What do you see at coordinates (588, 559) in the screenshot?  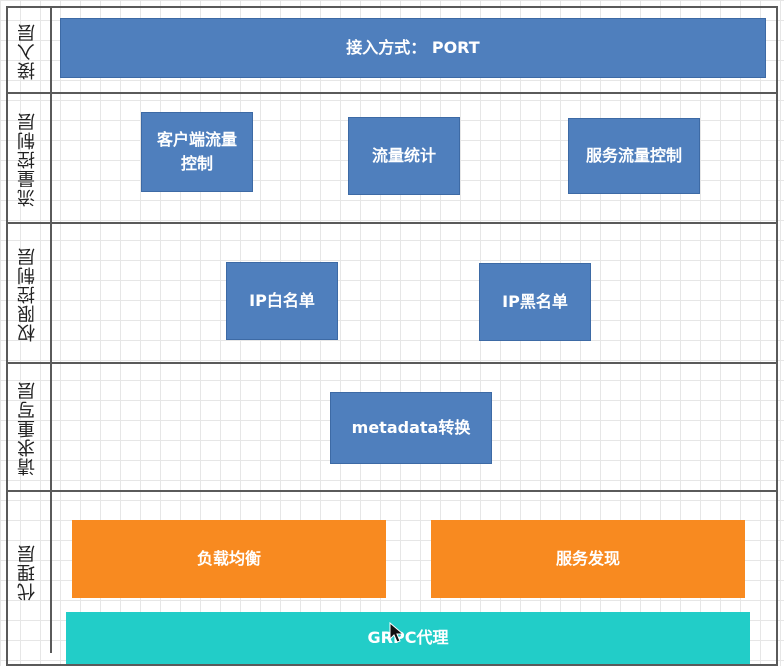 I see `service-discovery-box: 服务发现` at bounding box center [588, 559].